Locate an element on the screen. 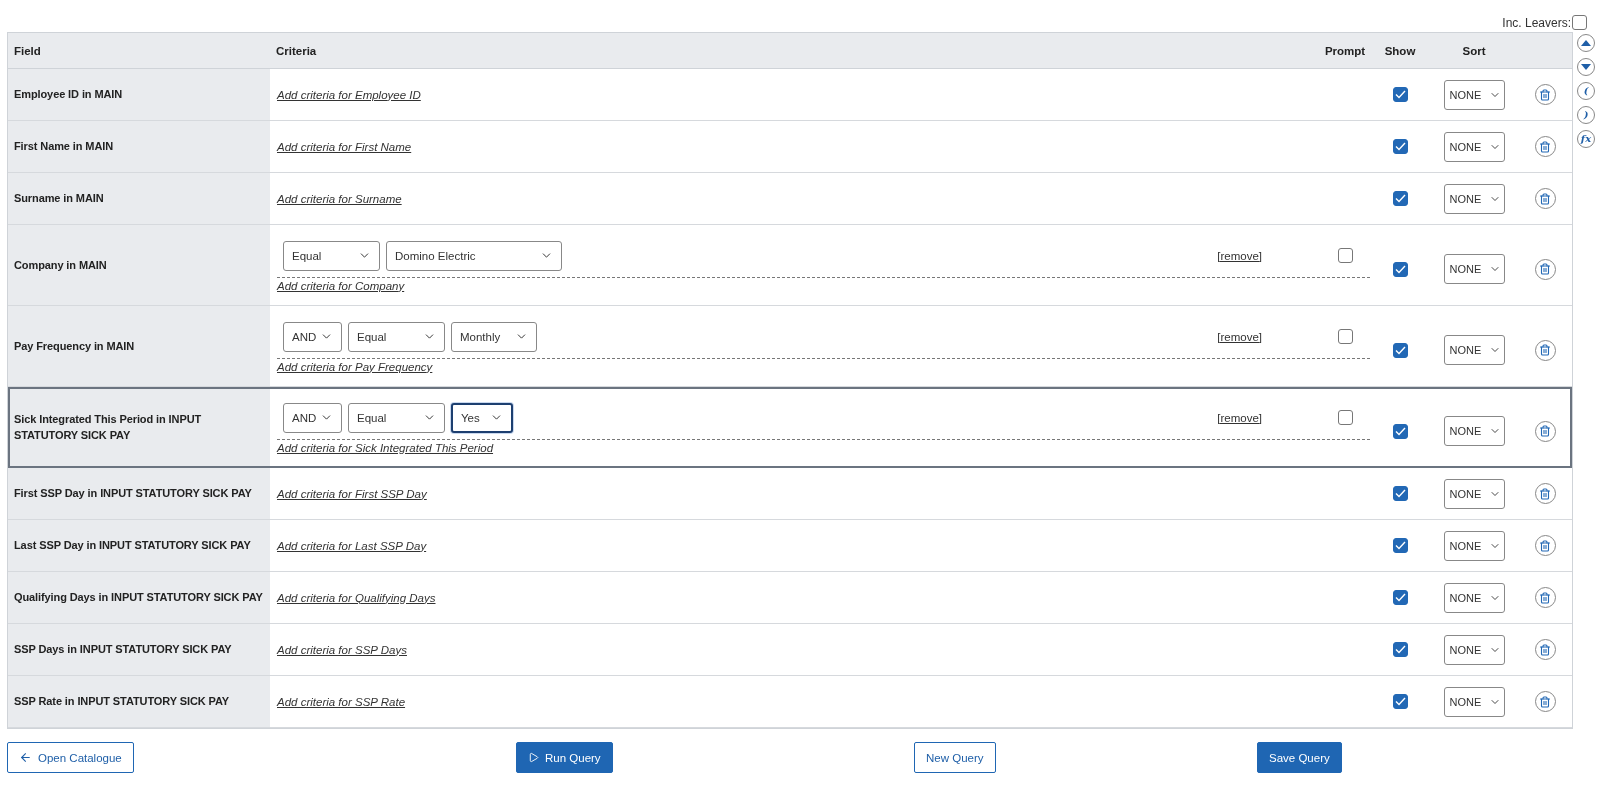 Image resolution: width=1597 pixels, height=798 pixels. action-button: Run Query is located at coordinates (564, 757).